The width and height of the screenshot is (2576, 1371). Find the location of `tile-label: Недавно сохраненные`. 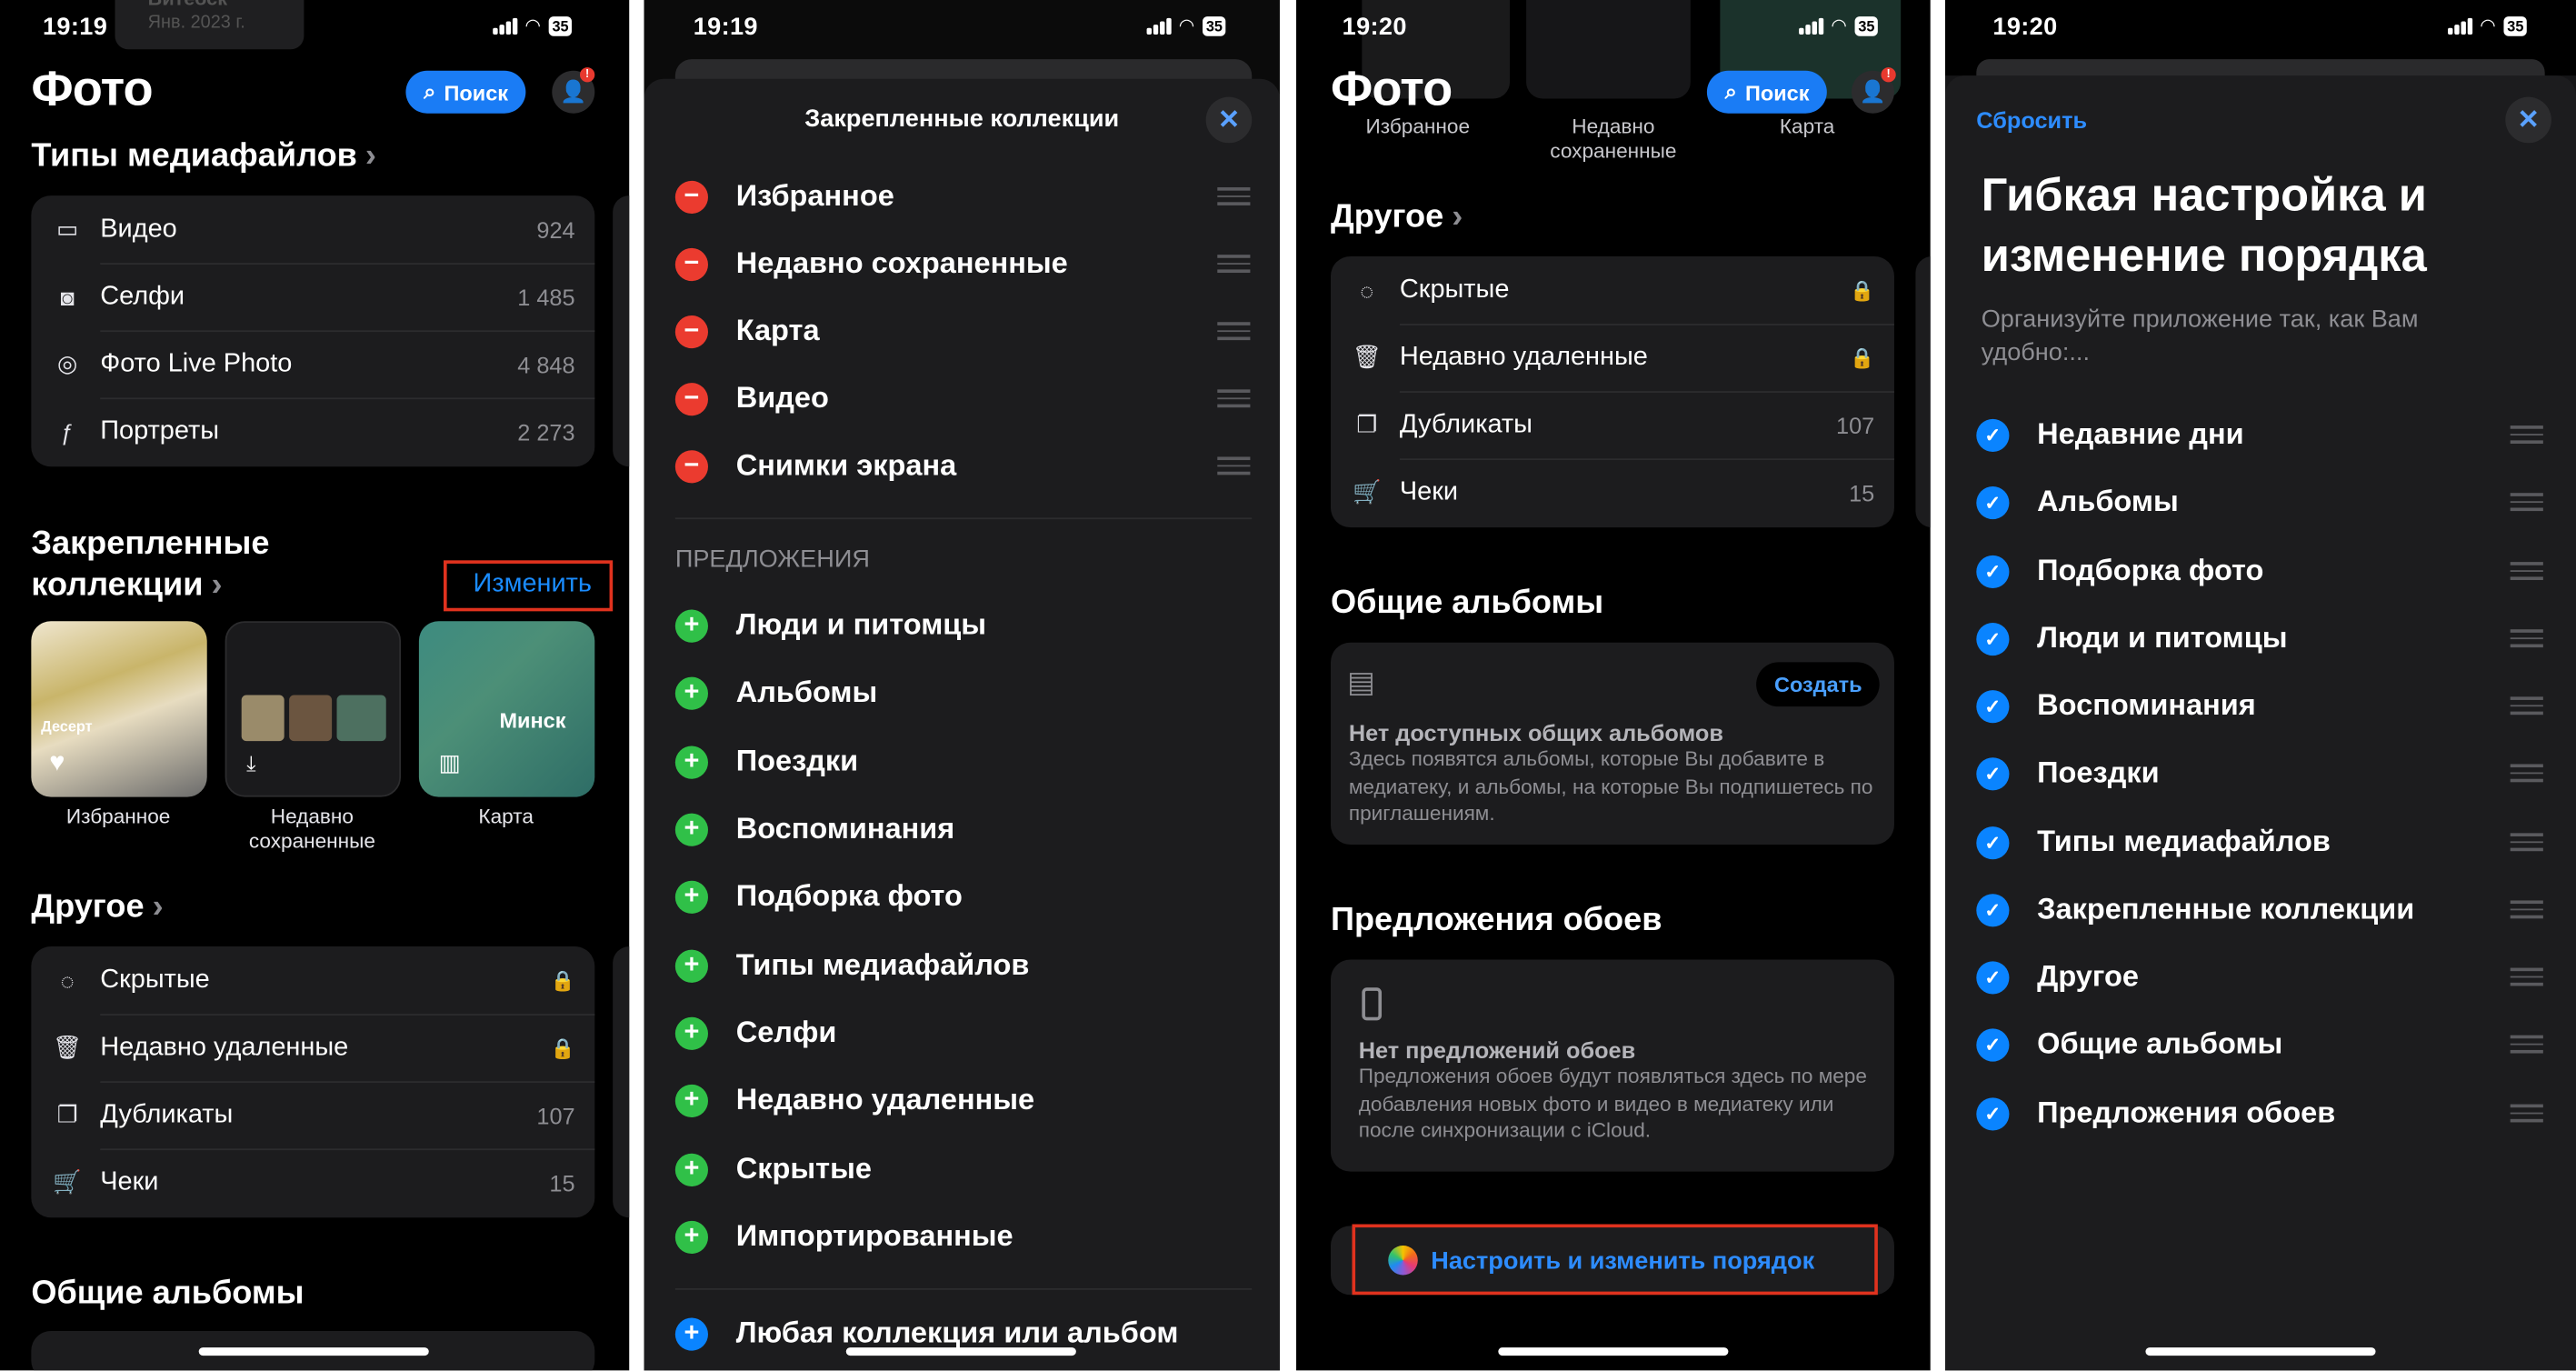

tile-label: Недавно сохраненные is located at coordinates (311, 829).